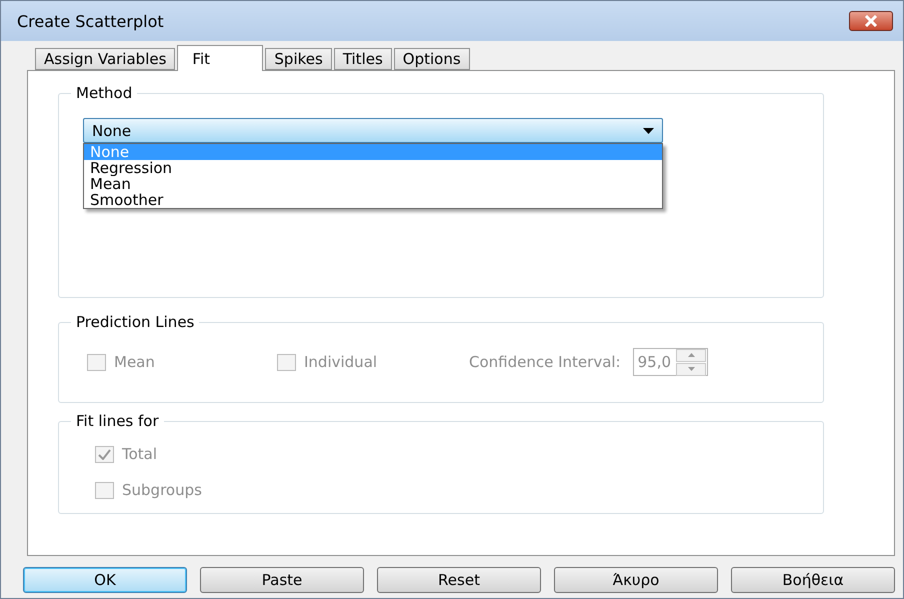 The width and height of the screenshot is (904, 599). What do you see at coordinates (341, 362) in the screenshot?
I see `checkbox-label: Individual` at bounding box center [341, 362].